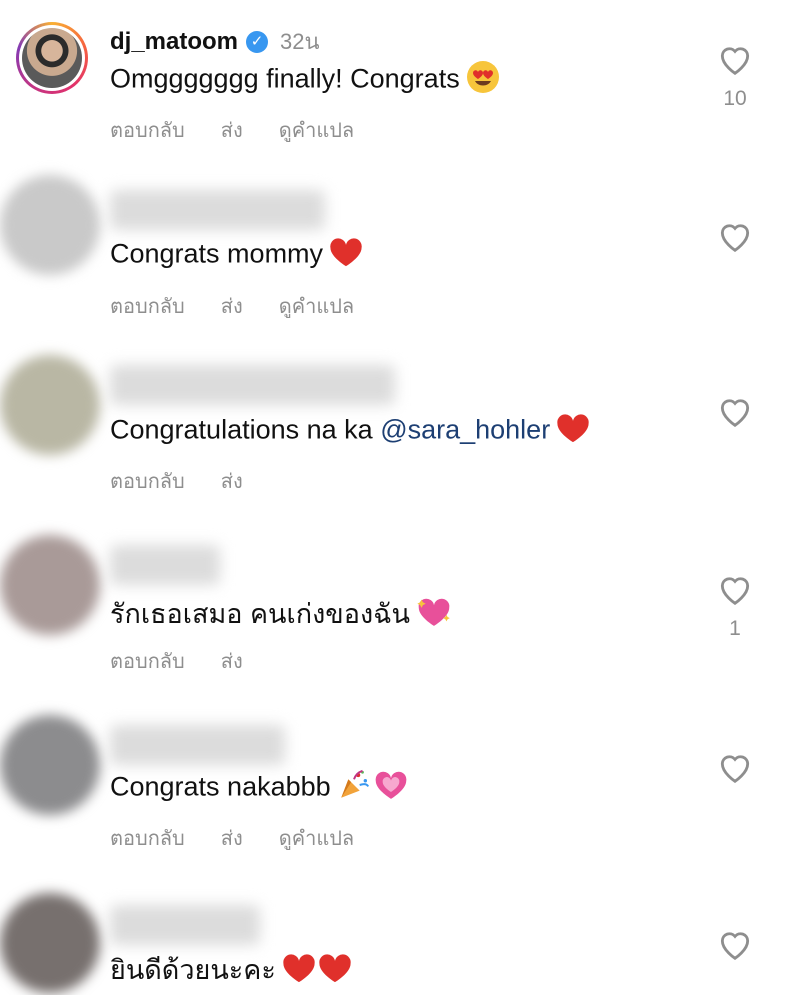 This screenshot has width=800, height=995. I want to click on mention-link: @sara_hohler, so click(465, 430).